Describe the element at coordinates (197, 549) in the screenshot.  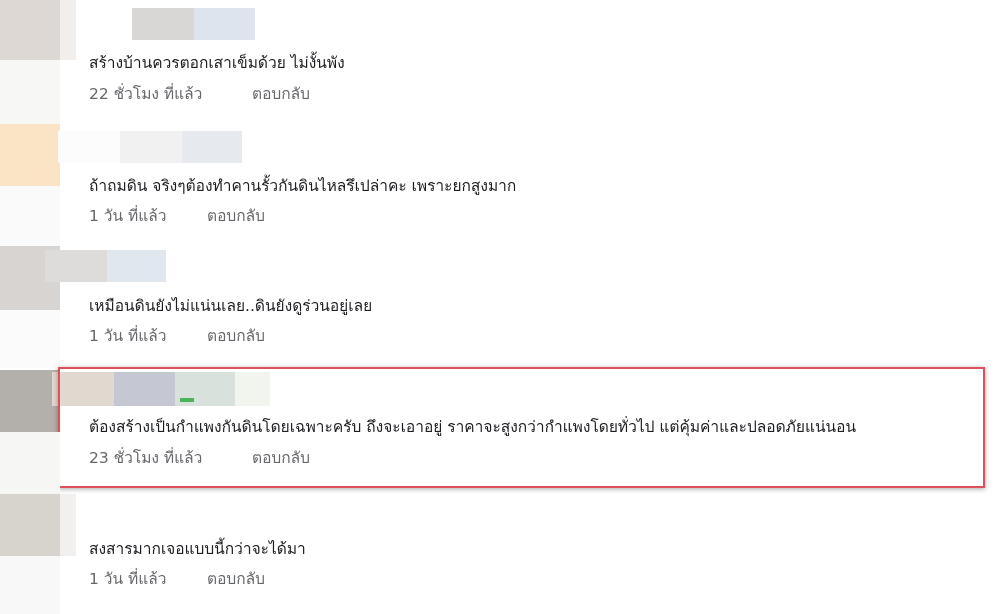
I see `comment-text: สงสารมากเจอแบบนี้กว่าจะได้มา` at that location.